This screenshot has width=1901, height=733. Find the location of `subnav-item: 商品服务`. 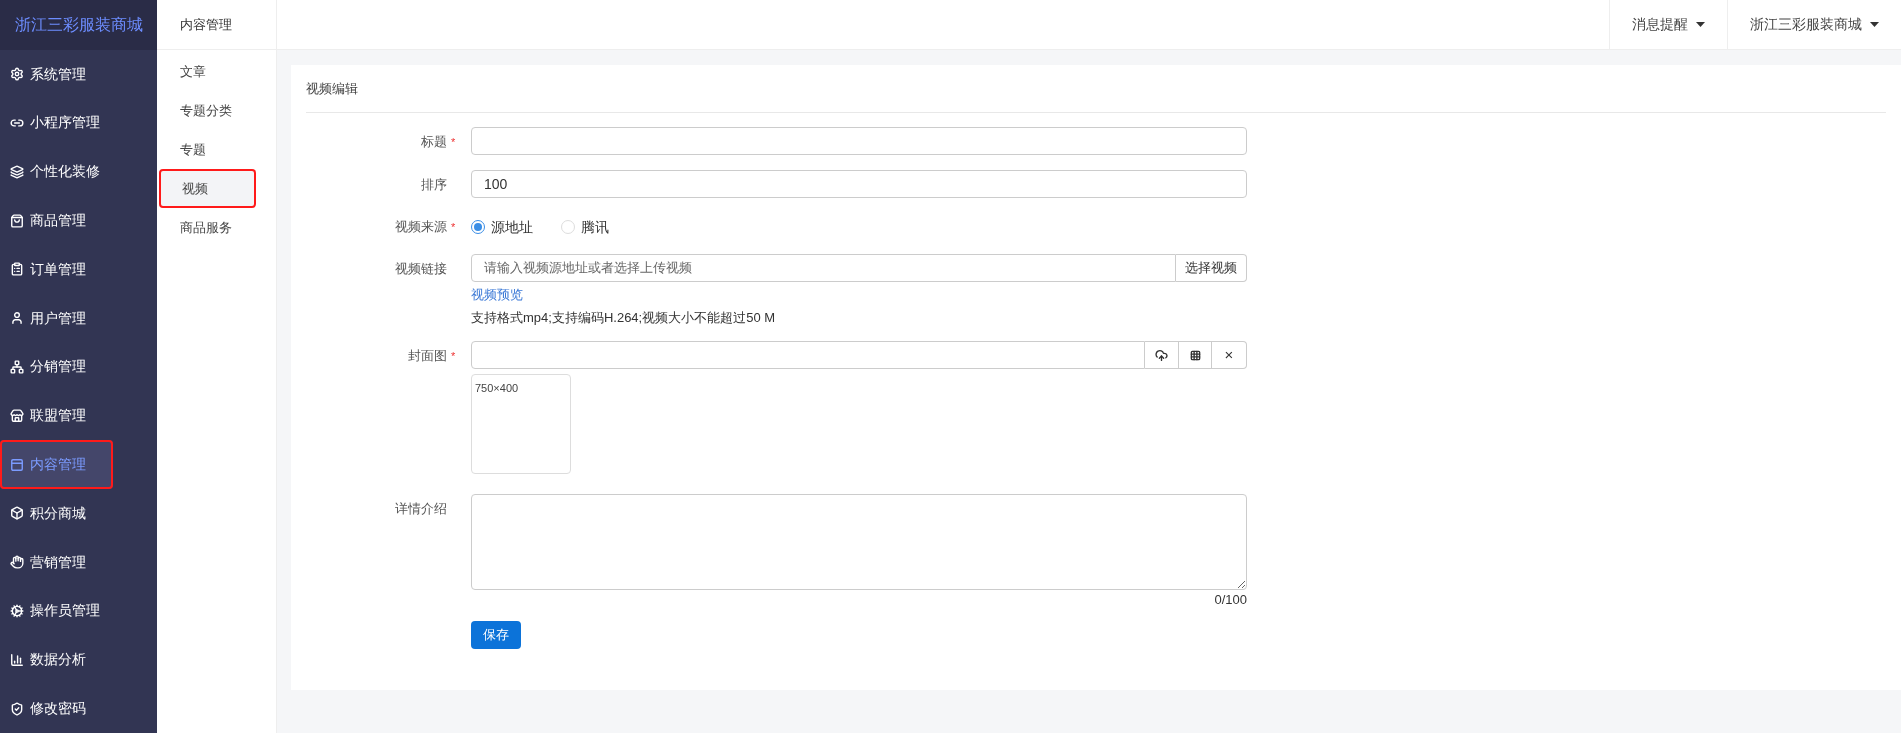

subnav-item: 商品服务 is located at coordinates (216, 227).